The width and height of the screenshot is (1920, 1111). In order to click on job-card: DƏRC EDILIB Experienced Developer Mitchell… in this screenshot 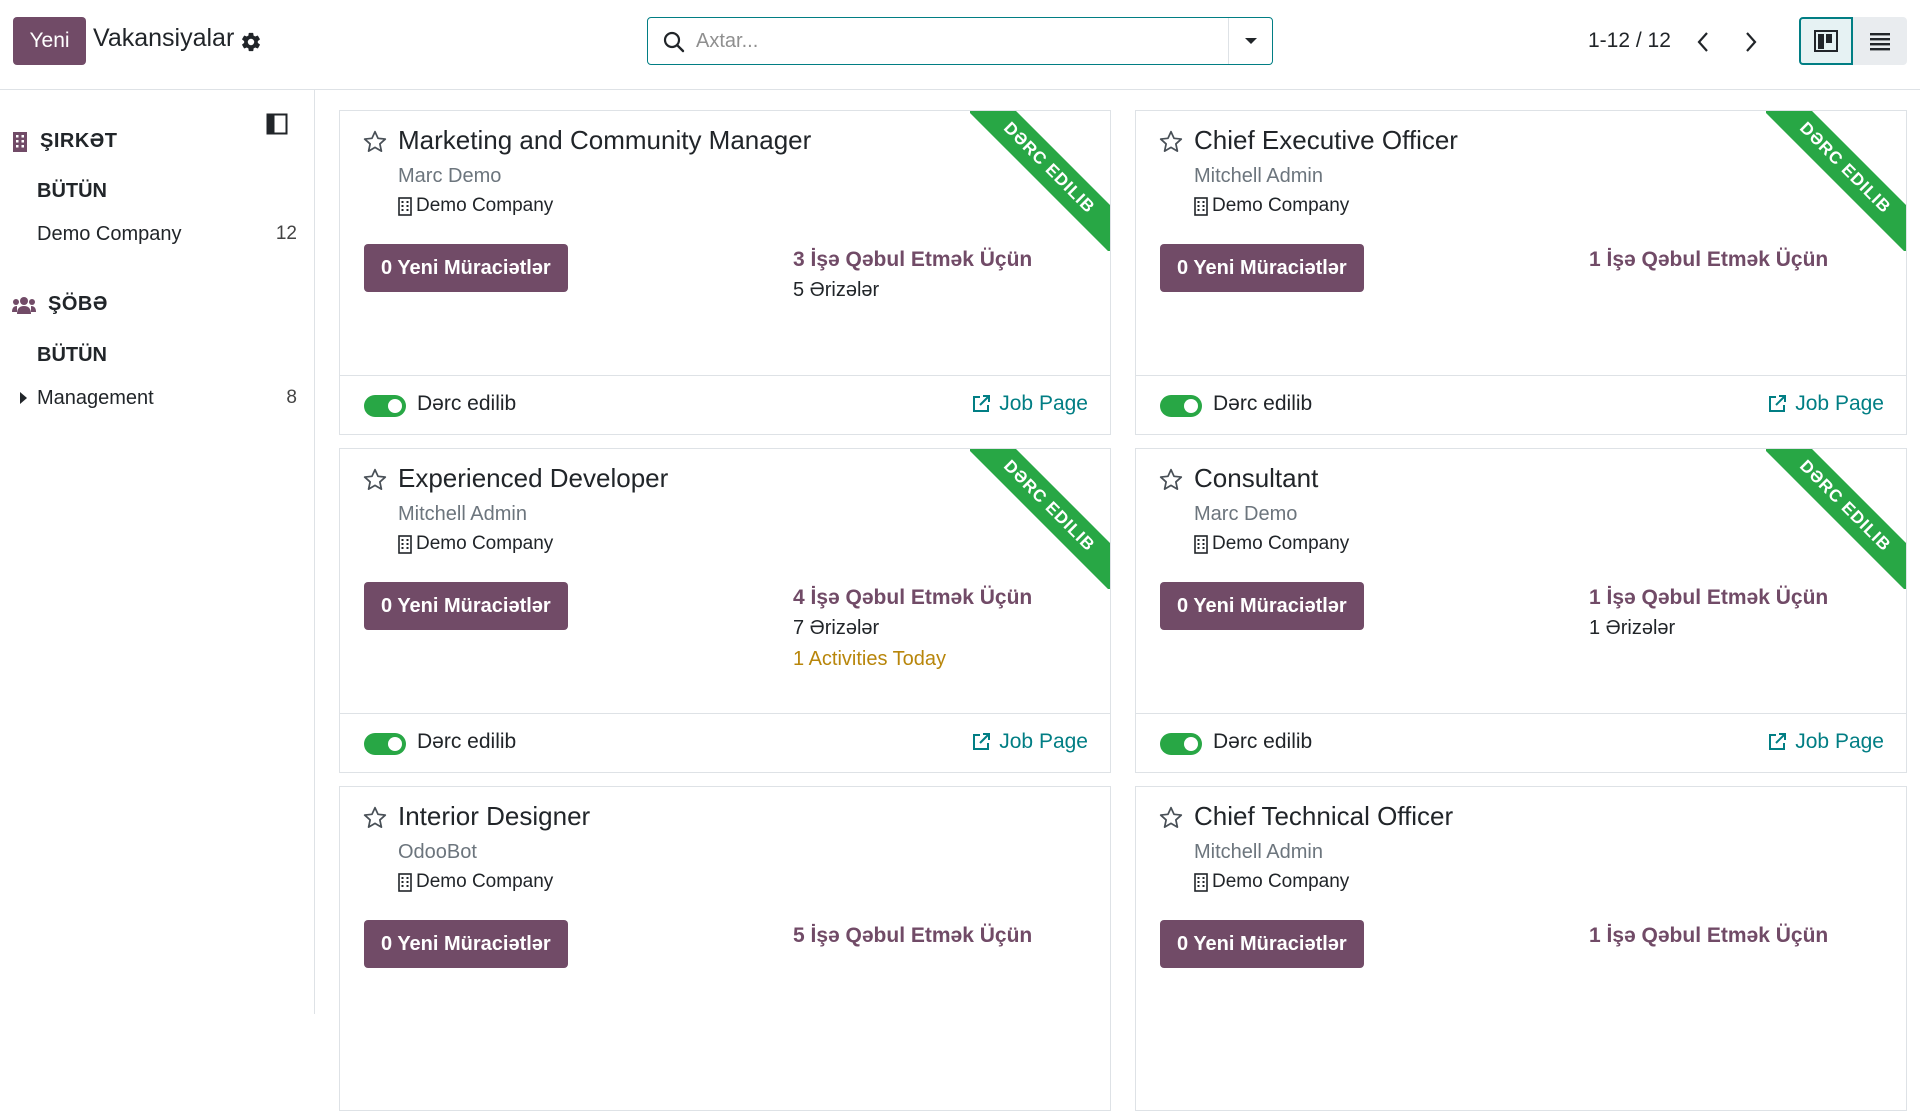, I will do `click(725, 610)`.